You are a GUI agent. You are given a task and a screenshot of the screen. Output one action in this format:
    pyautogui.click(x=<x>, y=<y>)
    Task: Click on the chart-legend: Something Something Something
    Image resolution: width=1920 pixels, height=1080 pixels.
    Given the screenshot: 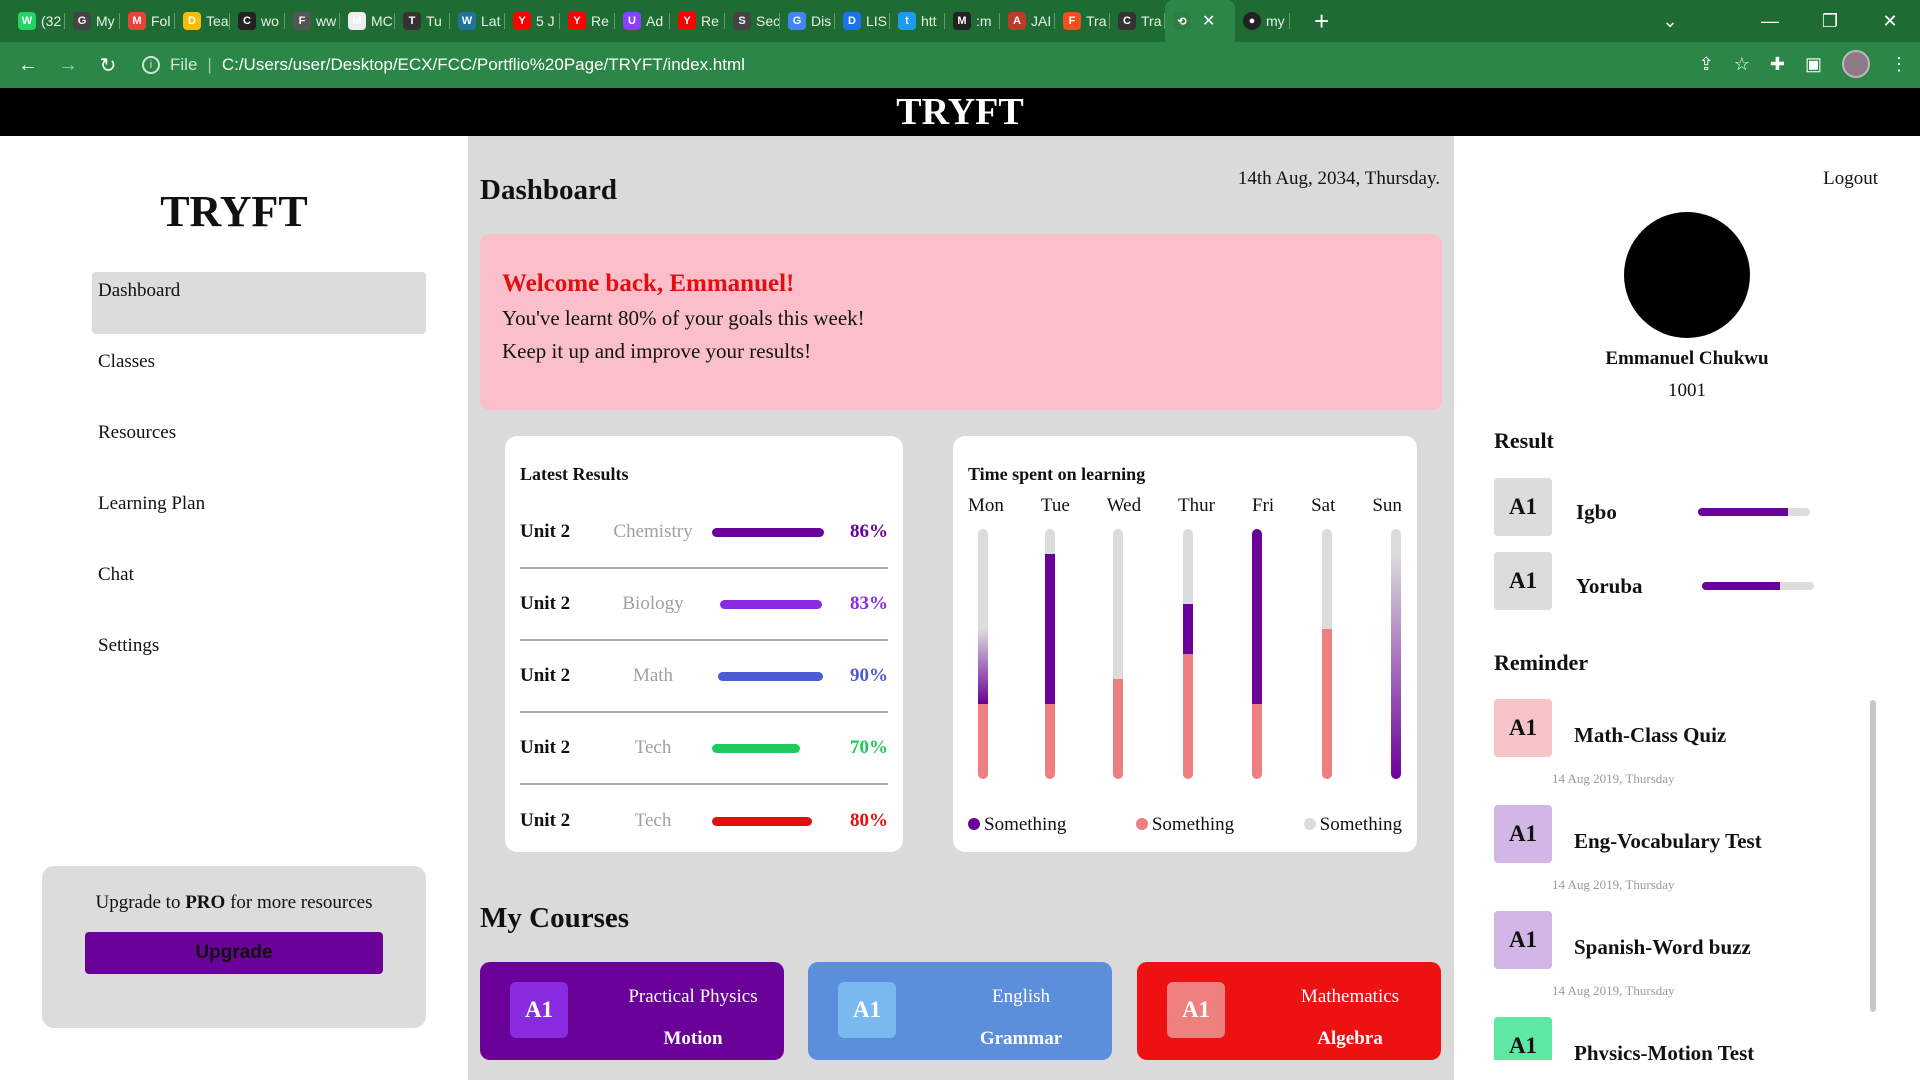 What is the action you would take?
    pyautogui.click(x=1185, y=825)
    